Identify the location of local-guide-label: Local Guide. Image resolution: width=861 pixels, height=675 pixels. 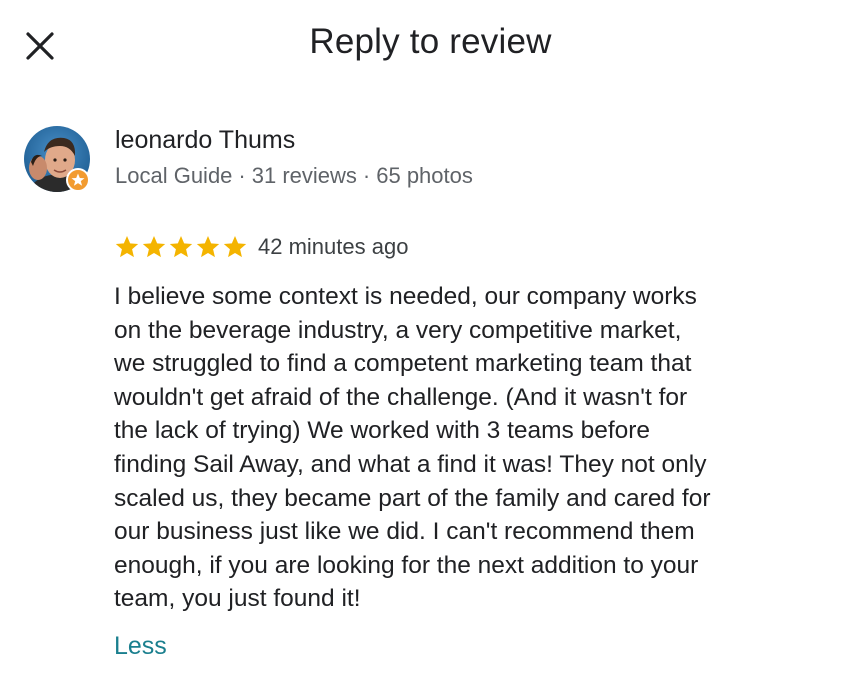
(174, 175).